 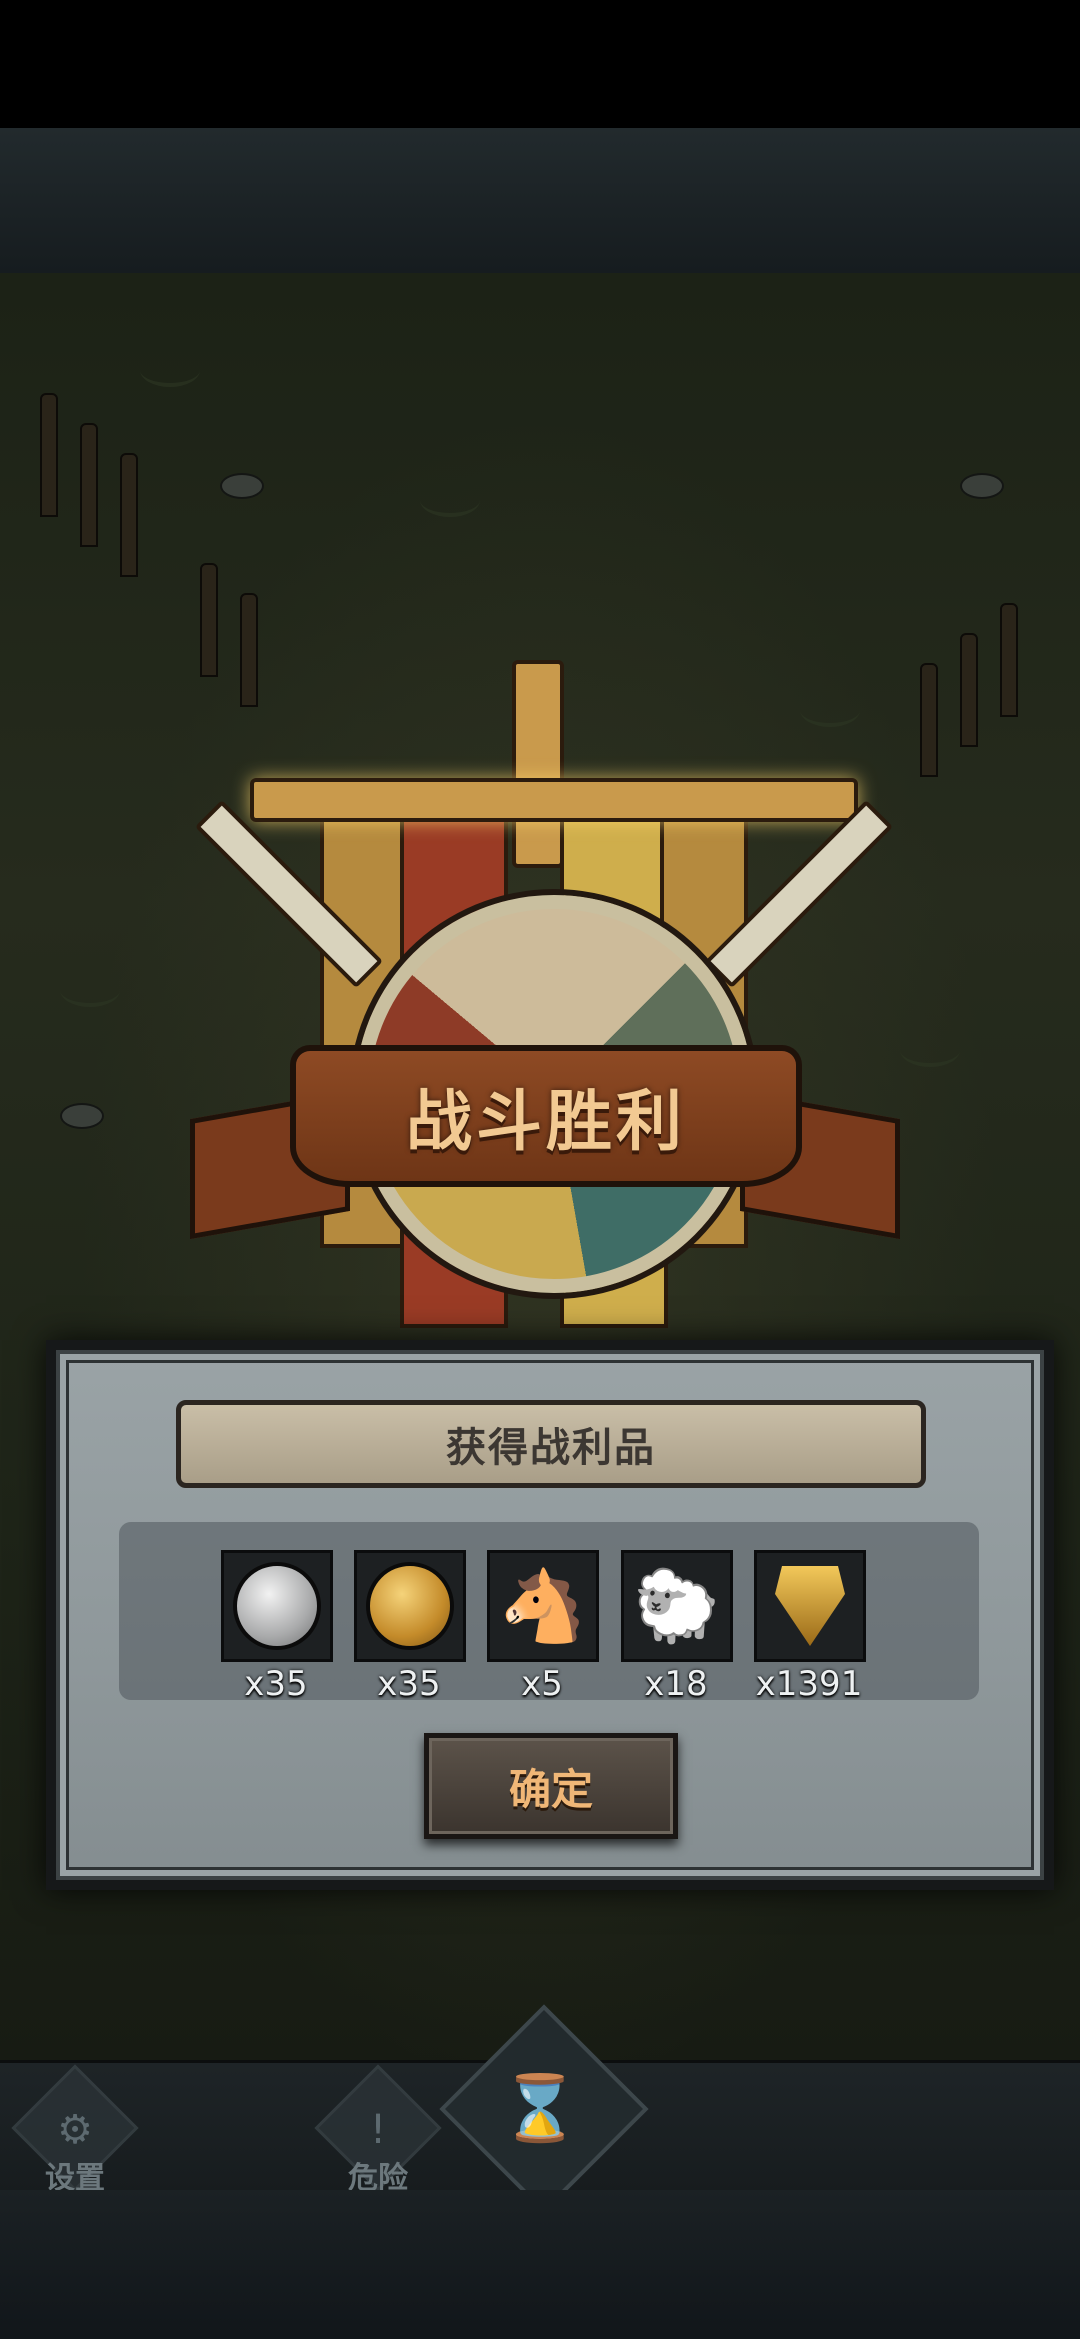 What do you see at coordinates (550, 1789) in the screenshot?
I see `confirm-button-label: 确定` at bounding box center [550, 1789].